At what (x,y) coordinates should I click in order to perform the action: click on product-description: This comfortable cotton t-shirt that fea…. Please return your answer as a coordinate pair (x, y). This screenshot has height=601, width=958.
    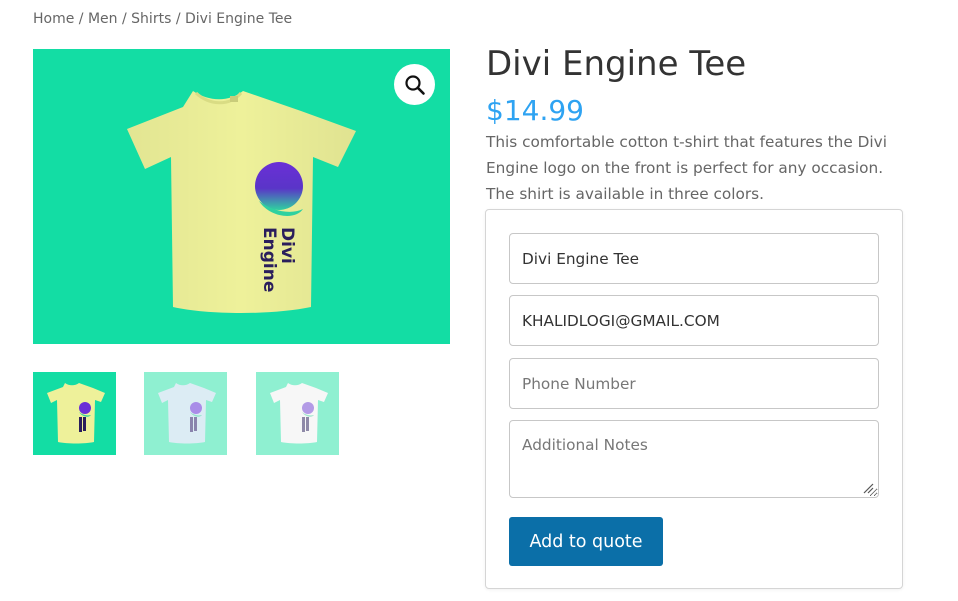
    Looking at the image, I should click on (686, 168).